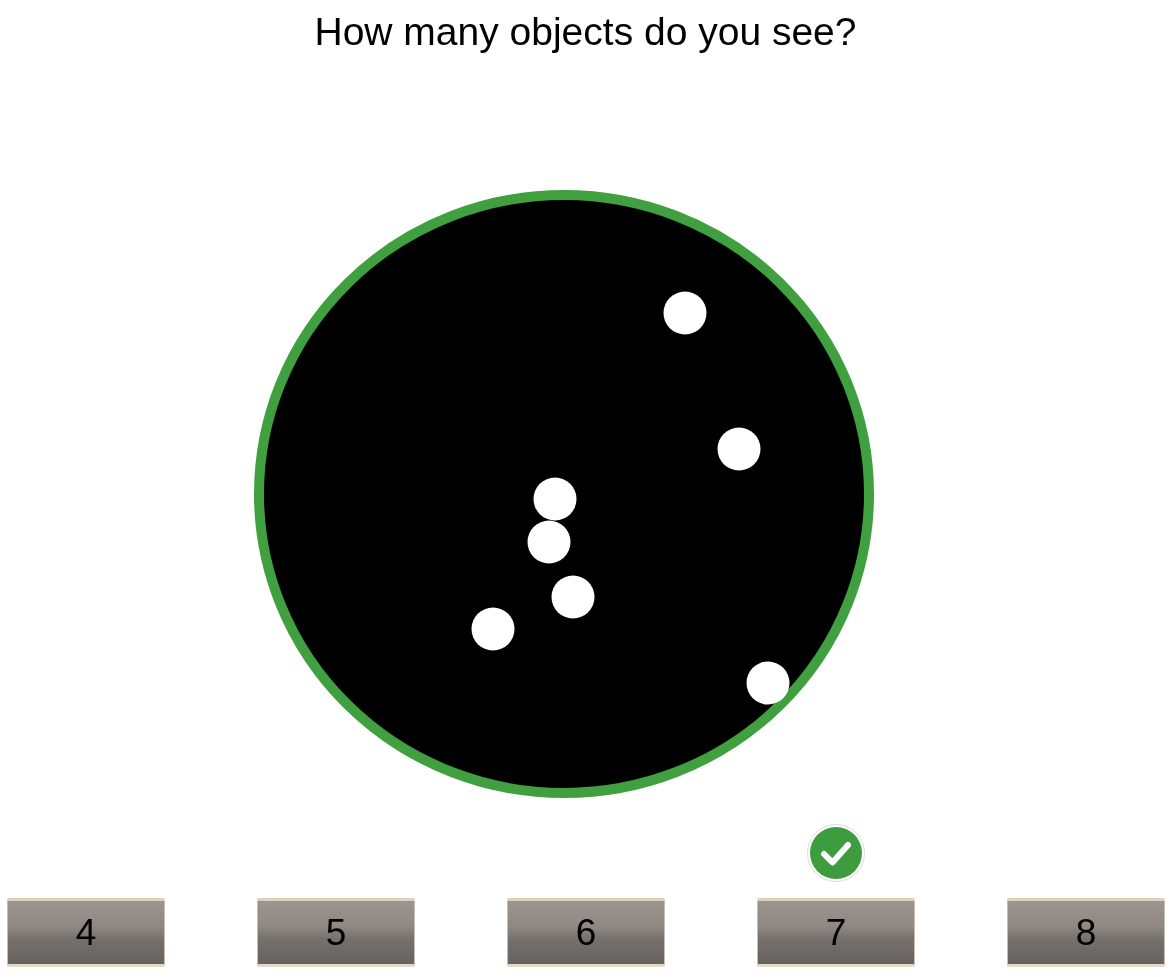 The width and height of the screenshot is (1175, 977). Describe the element at coordinates (836, 932) in the screenshot. I see `answer-button: 7` at that location.